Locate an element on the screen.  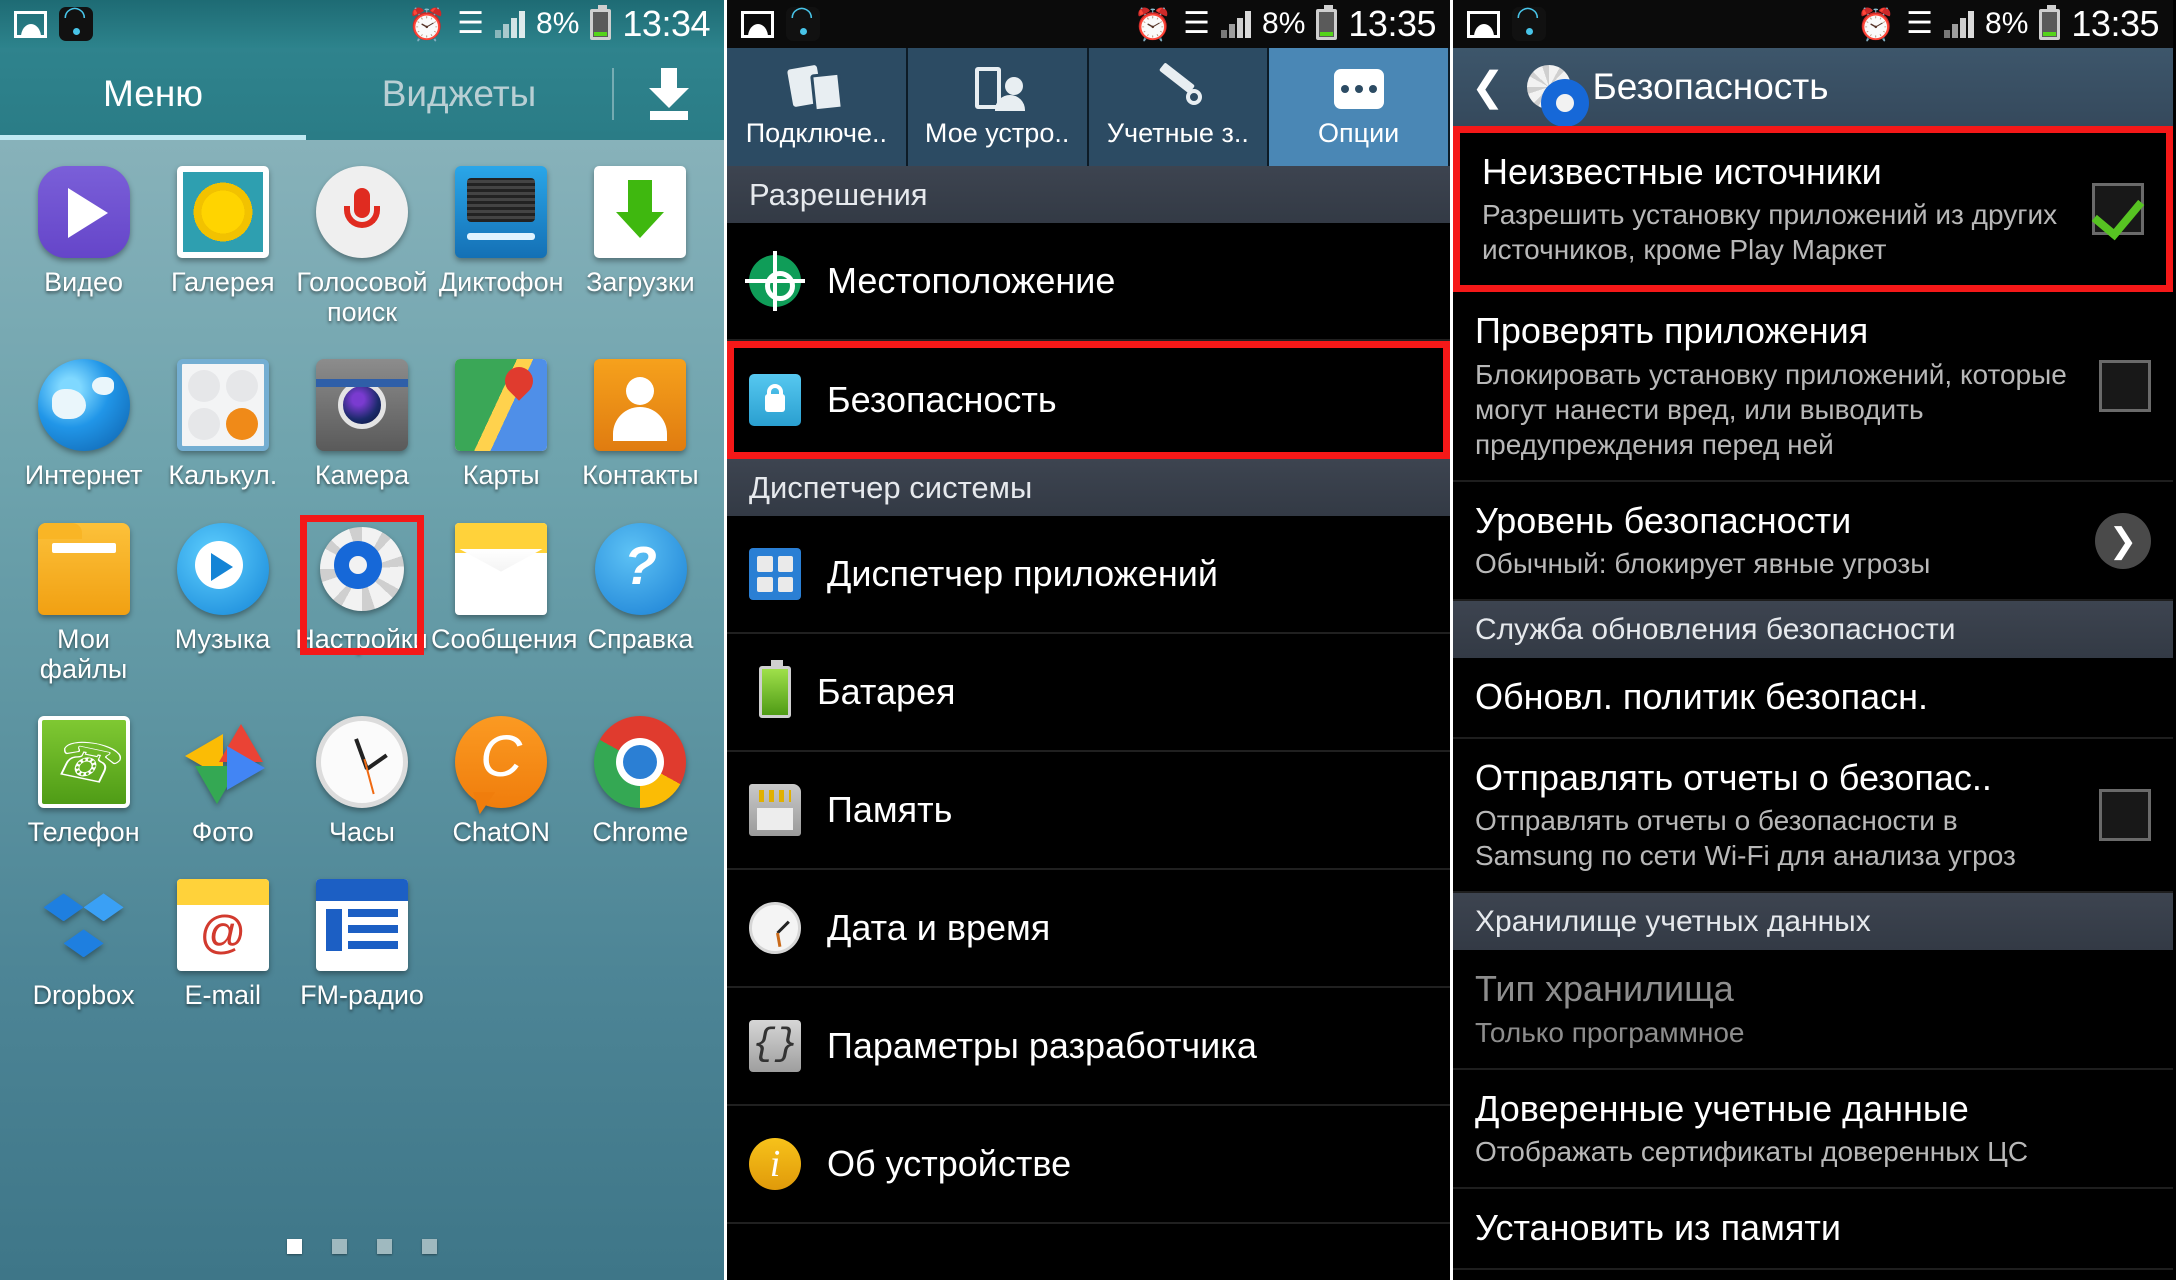
security-lock-icon is located at coordinates (775, 400).